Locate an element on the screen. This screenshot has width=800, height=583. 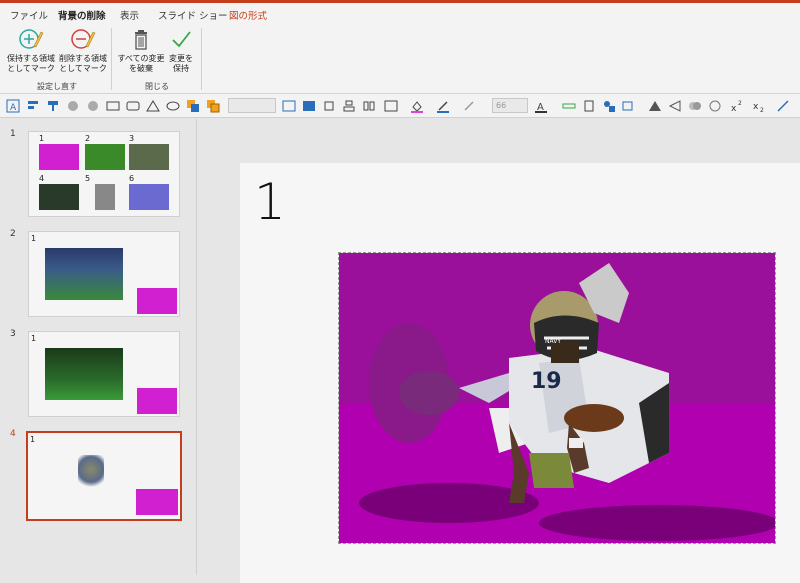
tab-file: ファイル is located at coordinates (29, 15).